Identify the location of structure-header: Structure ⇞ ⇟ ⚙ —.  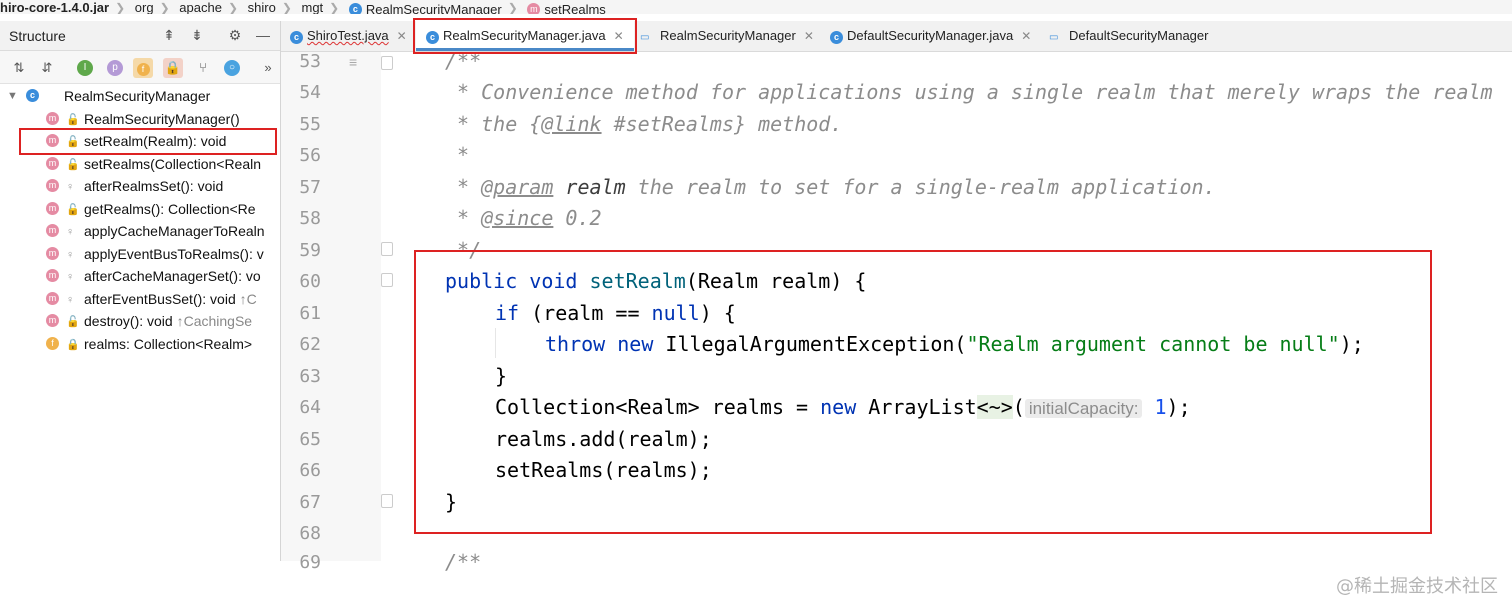
(140, 36).